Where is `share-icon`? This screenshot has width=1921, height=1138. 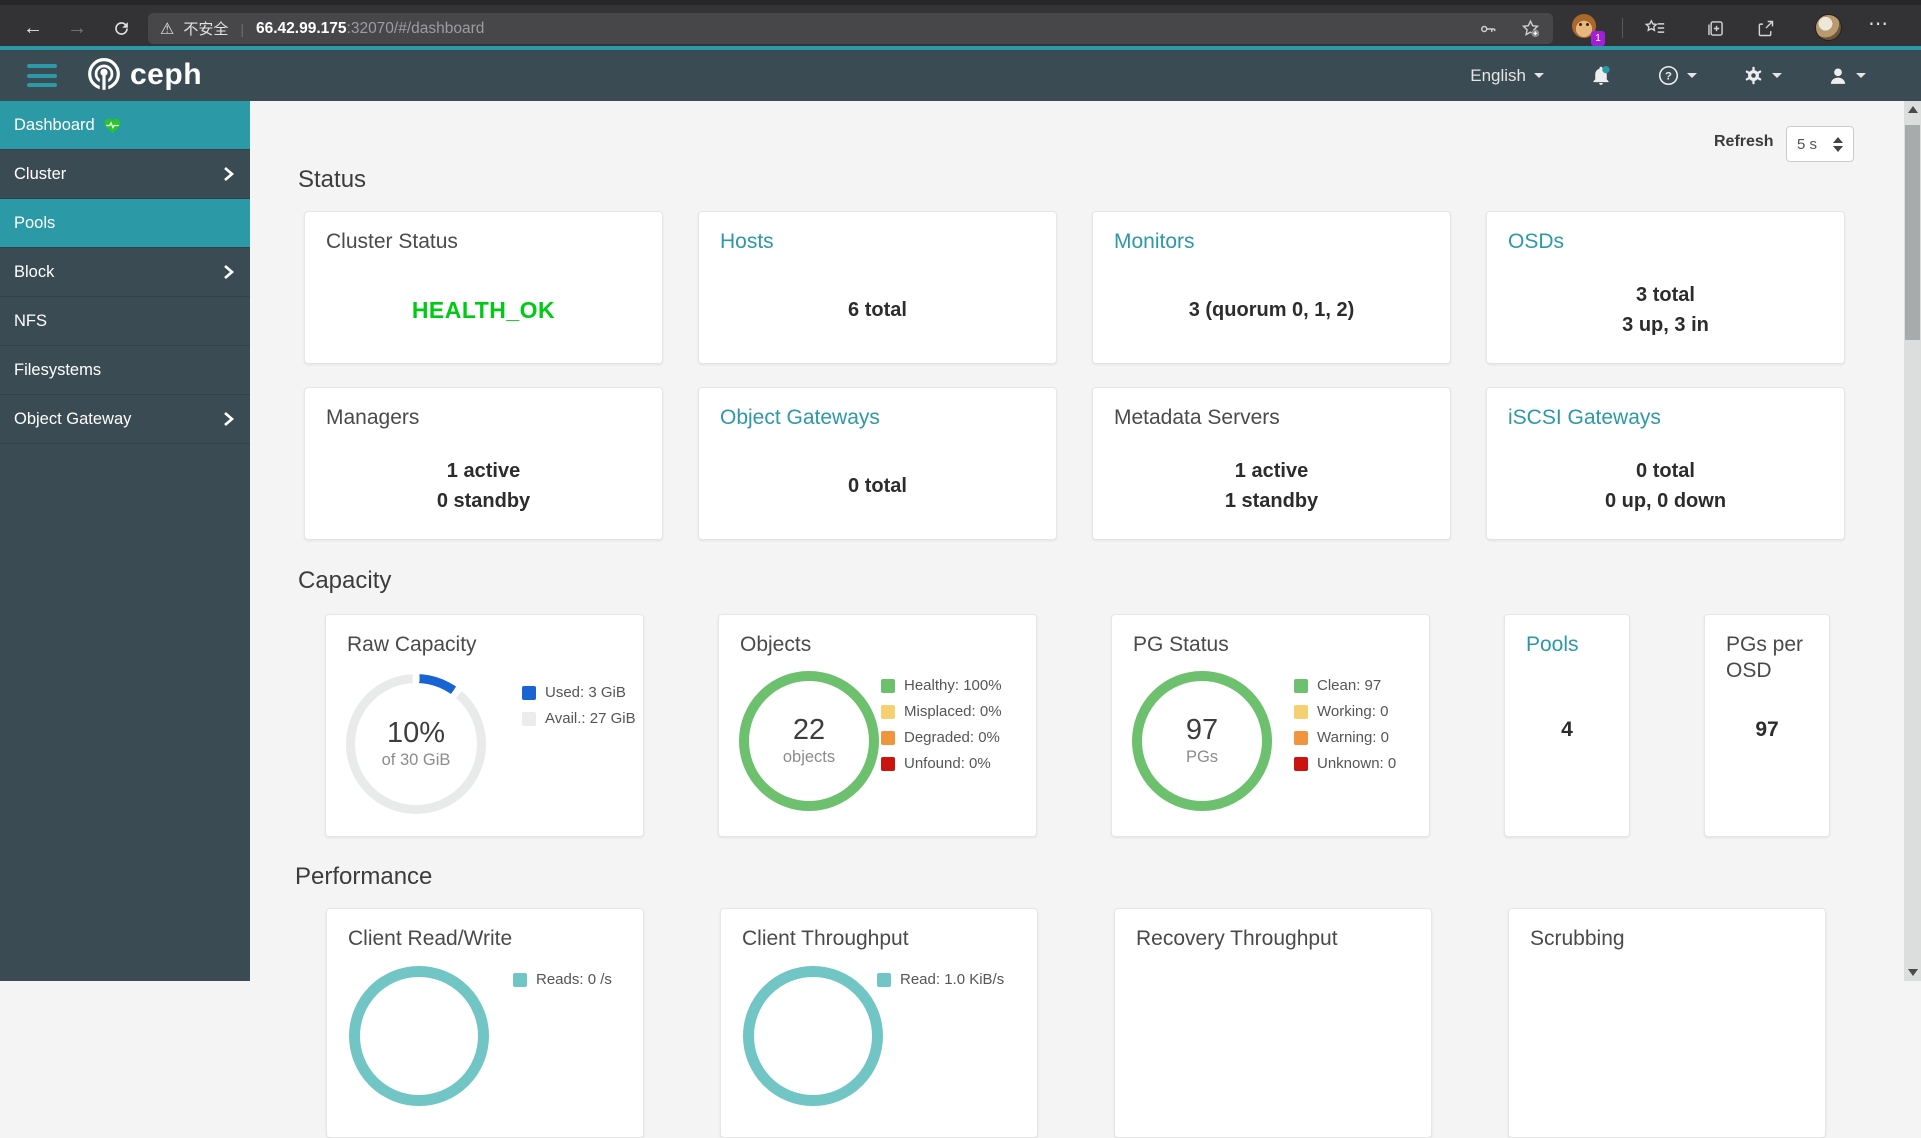
share-icon is located at coordinates (1765, 28).